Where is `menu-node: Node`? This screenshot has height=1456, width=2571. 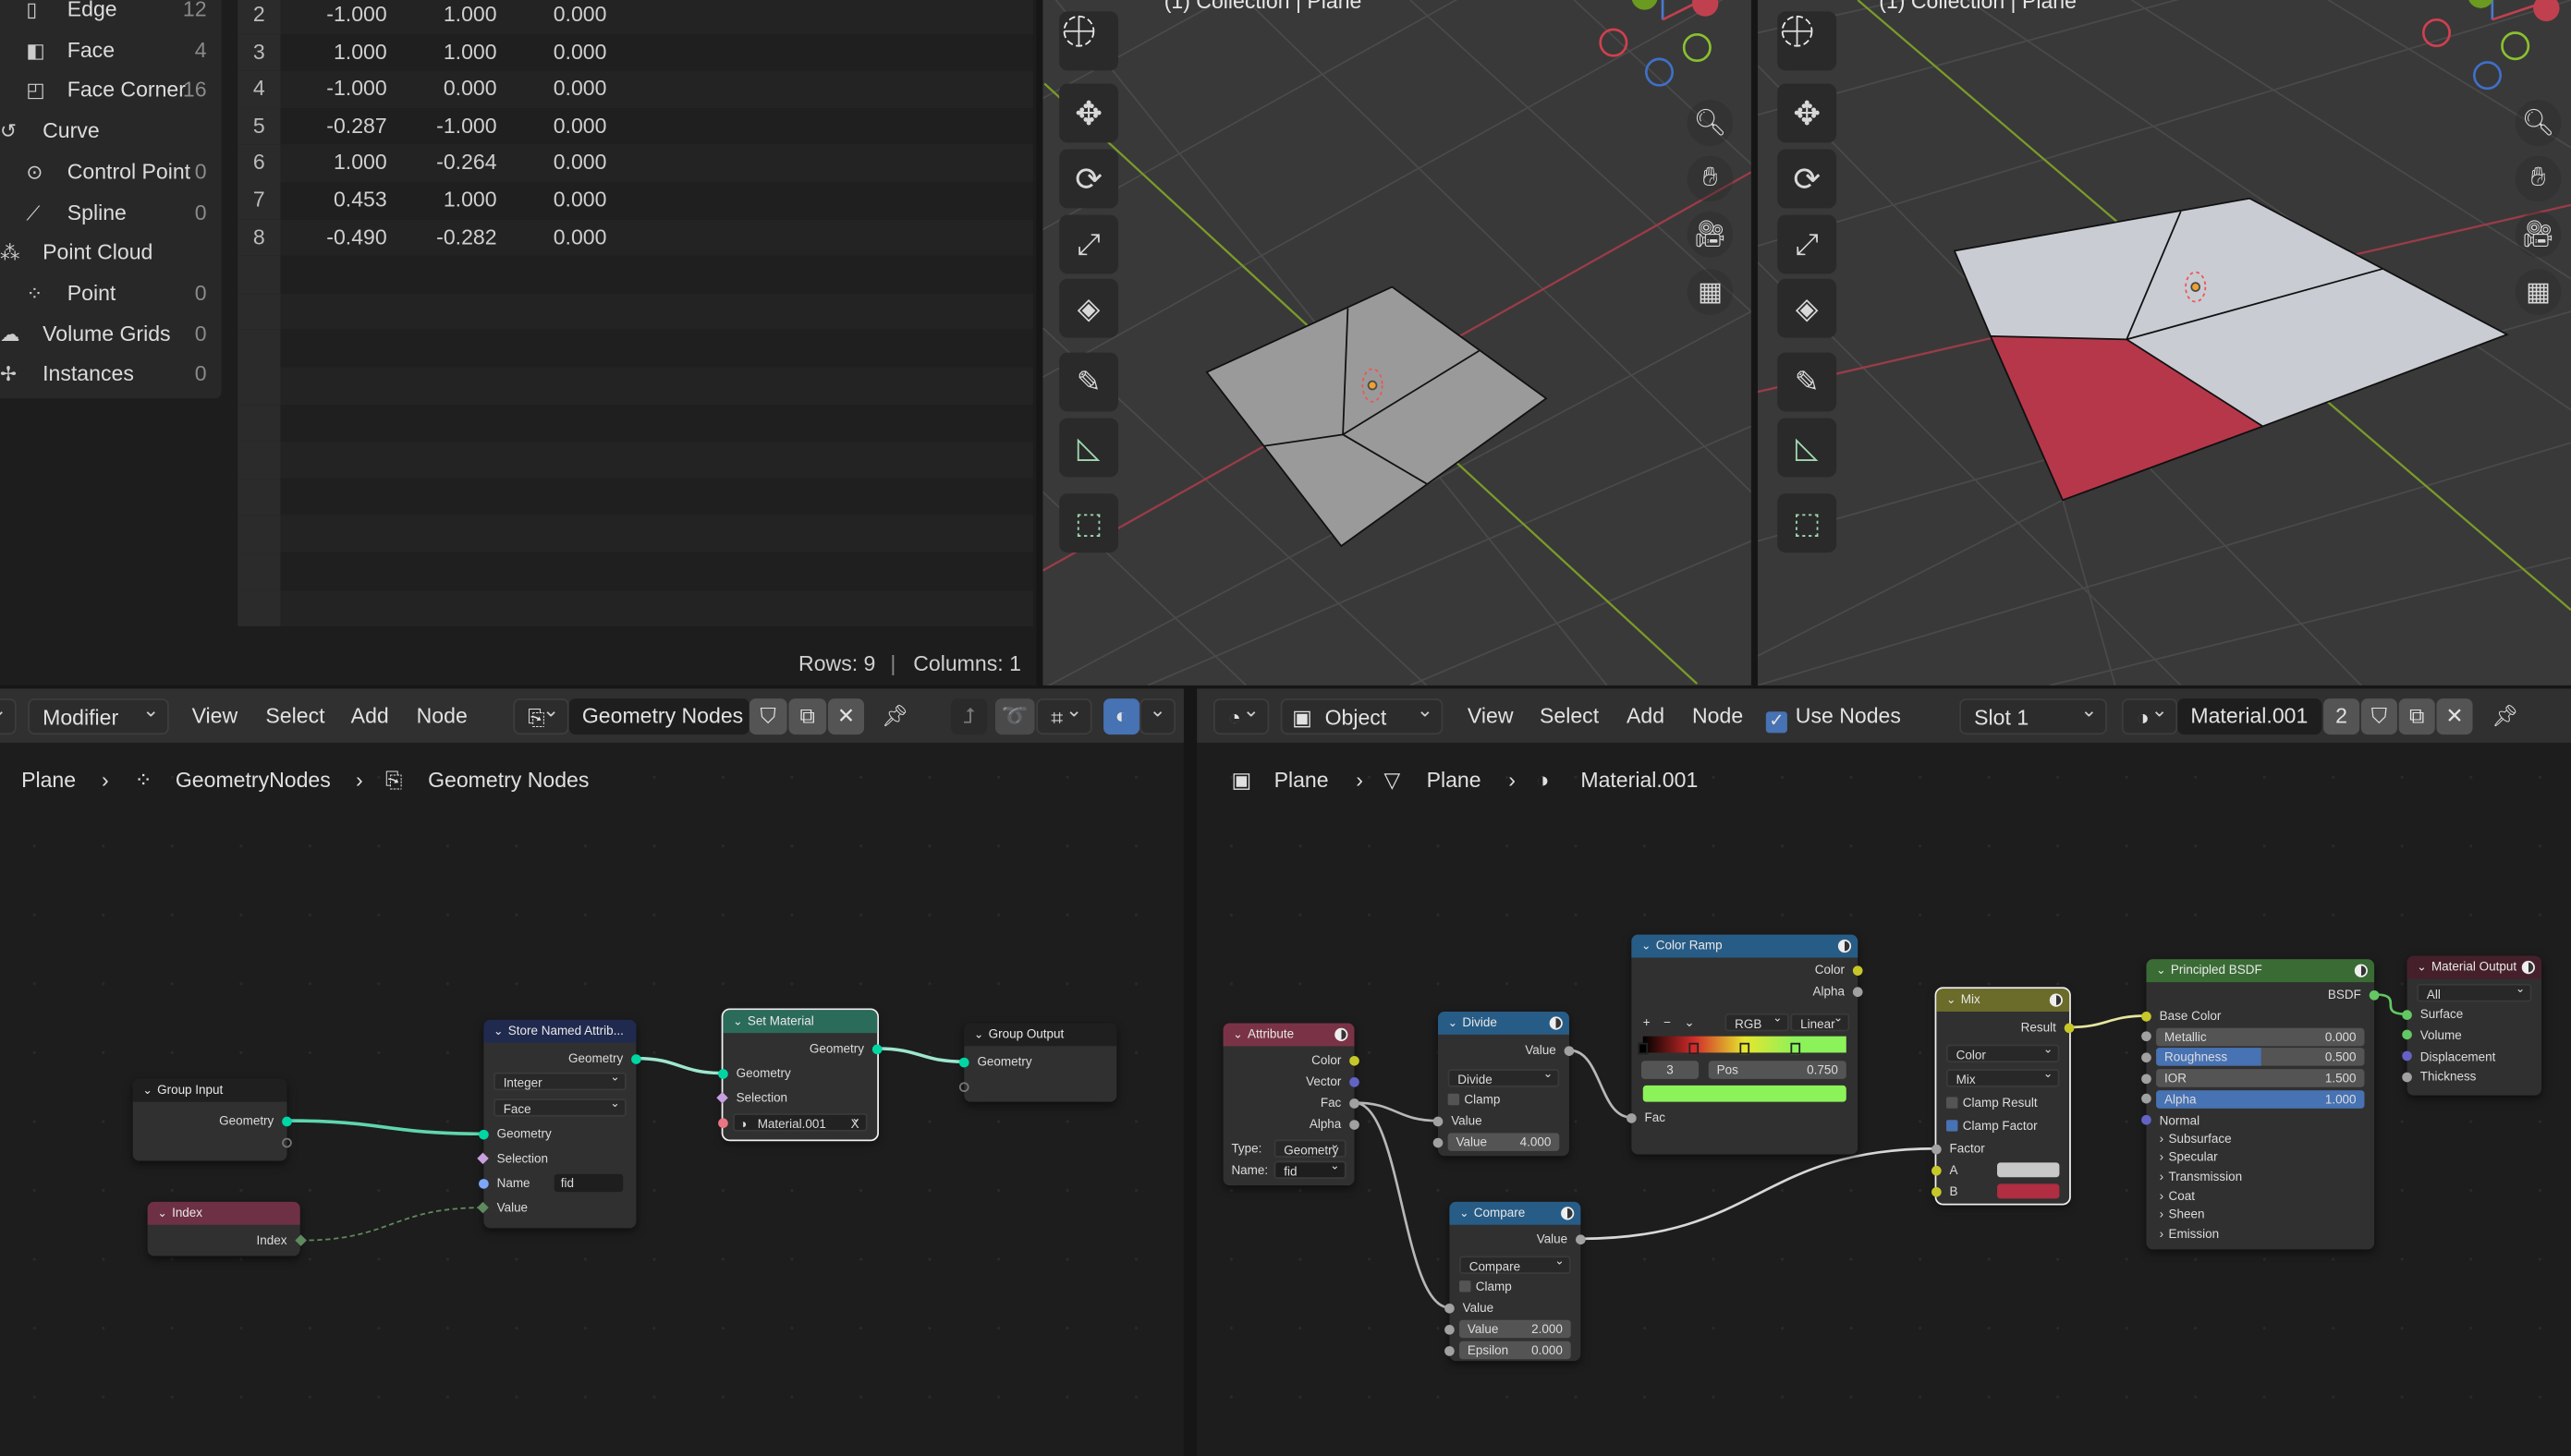 menu-node: Node is located at coordinates (442, 716).